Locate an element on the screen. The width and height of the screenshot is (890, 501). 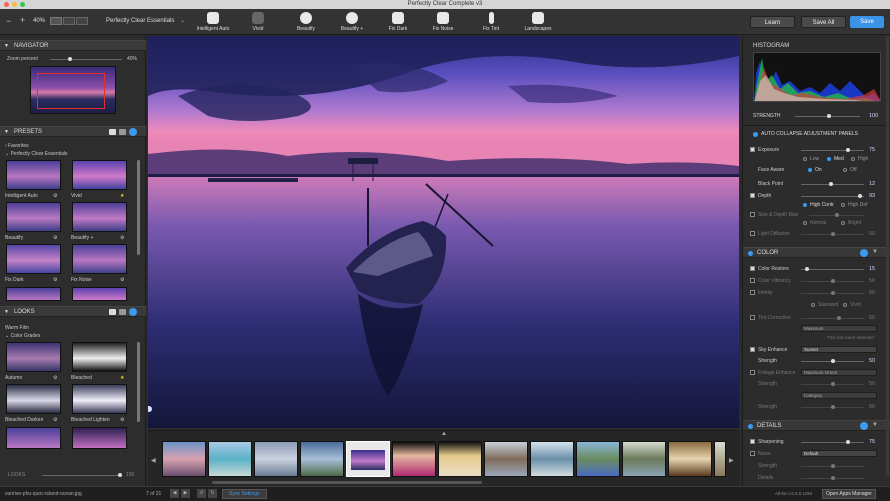
preset-thumb-fix-dark is located at coordinates (33, 259).